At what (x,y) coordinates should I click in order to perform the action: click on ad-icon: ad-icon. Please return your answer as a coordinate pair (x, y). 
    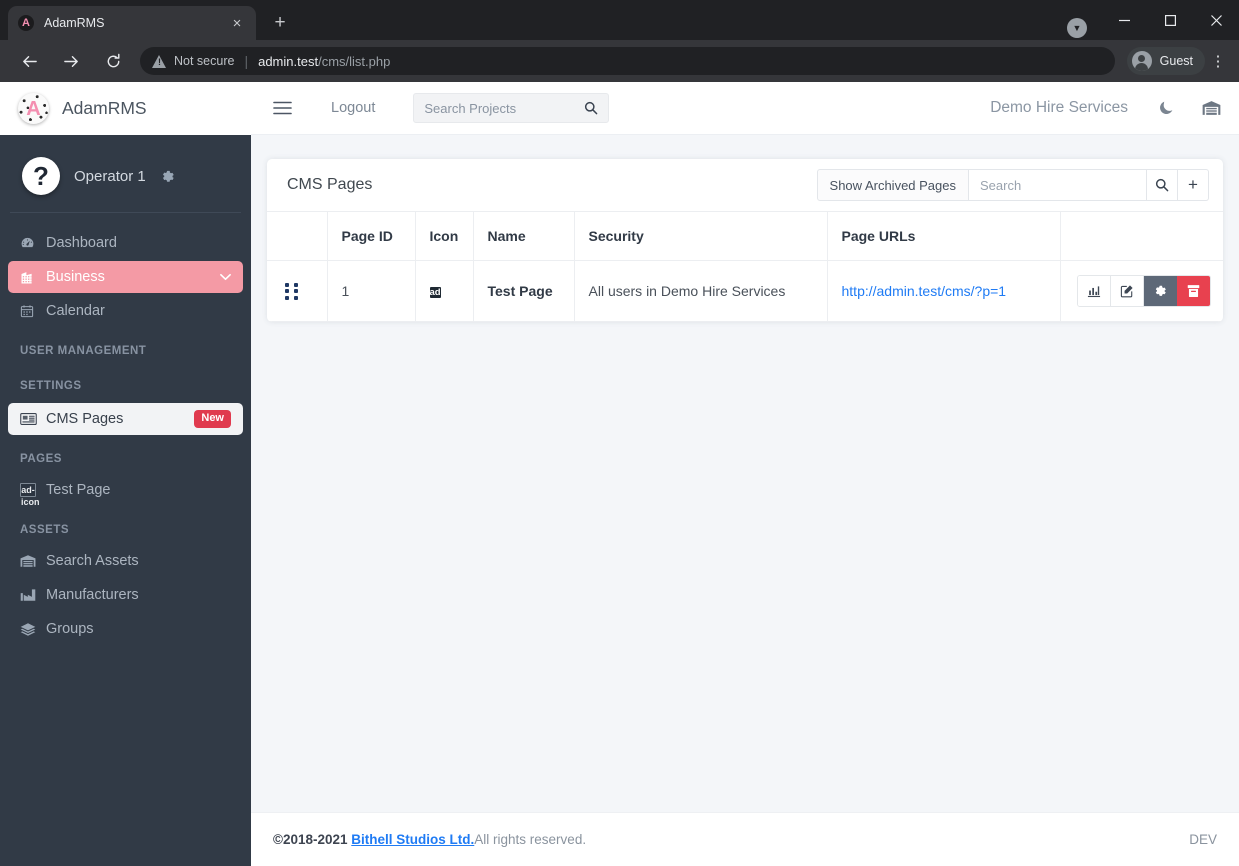
    Looking at the image, I should click on (33, 495).